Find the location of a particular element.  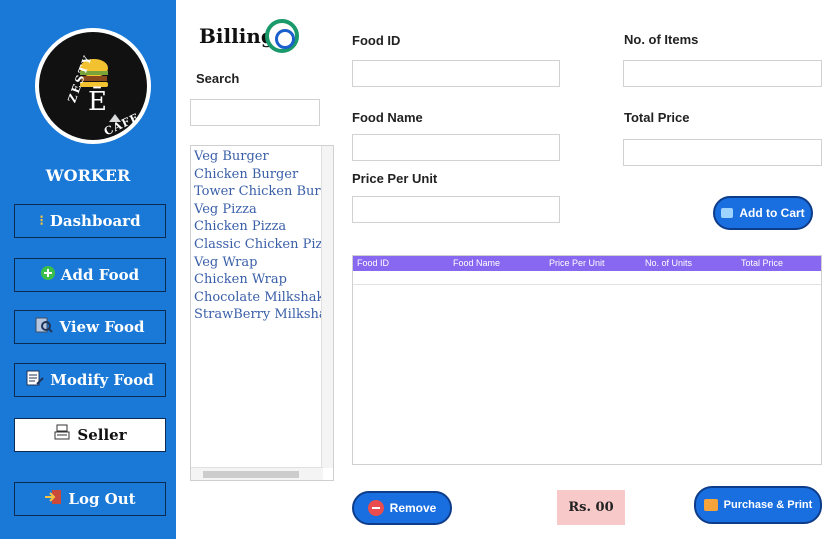

food-id-field is located at coordinates (456, 73).